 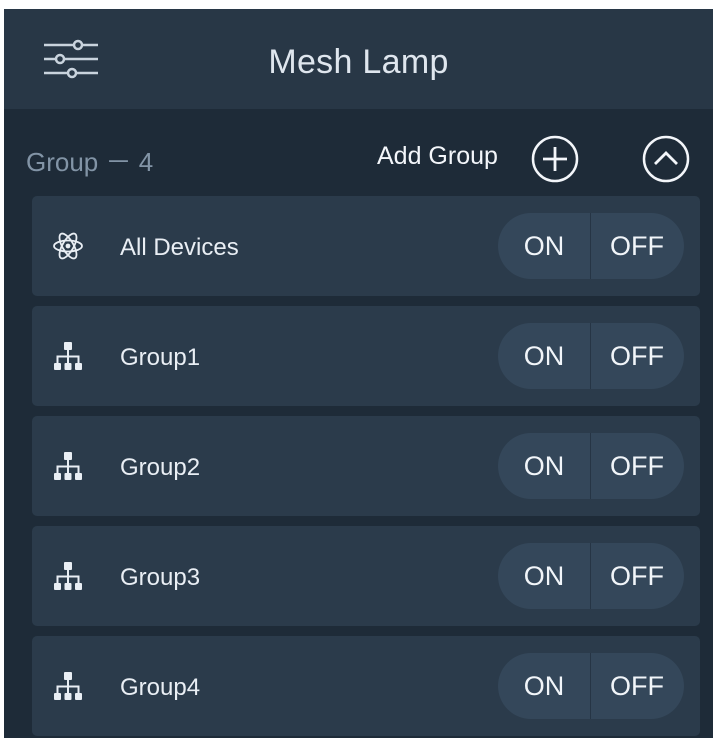 What do you see at coordinates (437, 156) in the screenshot?
I see `add-group-label: Add Group` at bounding box center [437, 156].